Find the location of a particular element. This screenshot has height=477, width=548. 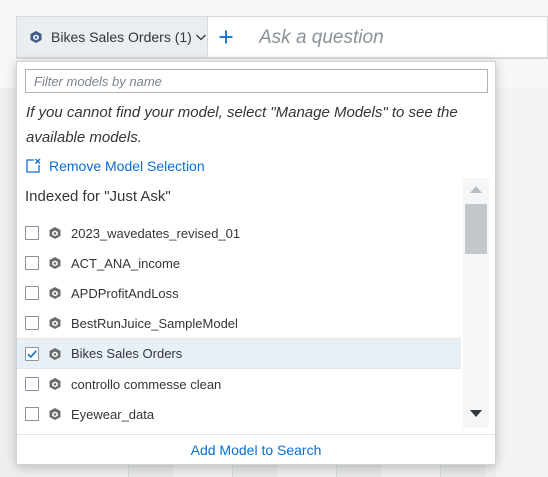

chevron-down-icon is located at coordinates (200, 37).